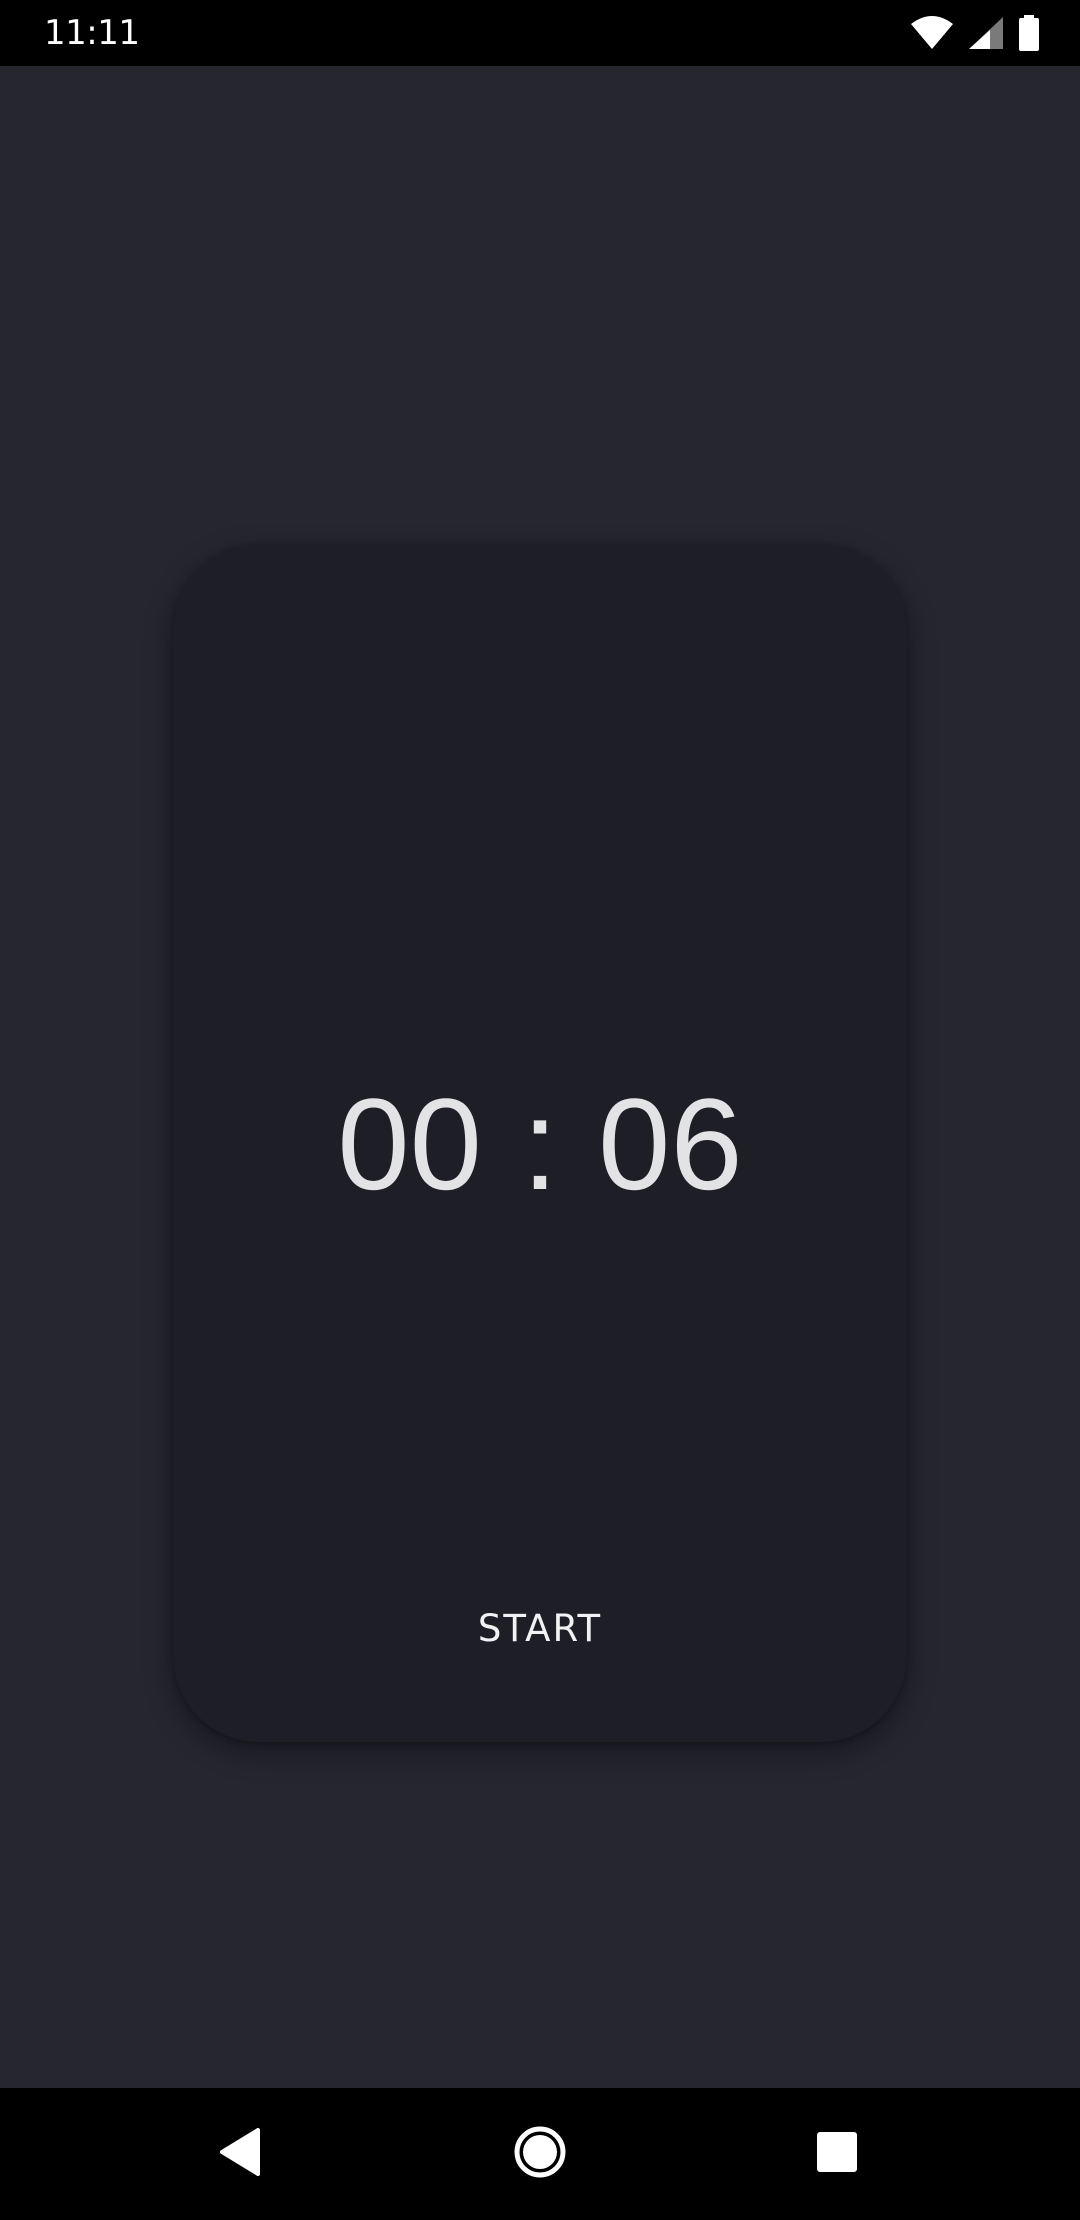 The image size is (1080, 2220). Describe the element at coordinates (409, 1144) in the screenshot. I see `timer-minutes: 00` at that location.